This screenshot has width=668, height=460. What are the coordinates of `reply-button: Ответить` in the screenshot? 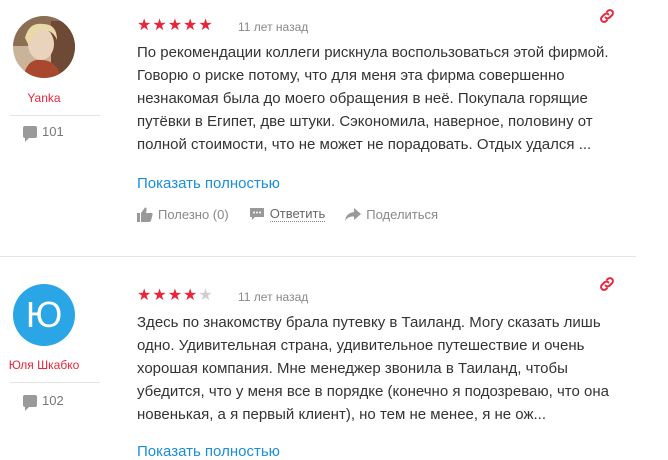 It's located at (287, 214).